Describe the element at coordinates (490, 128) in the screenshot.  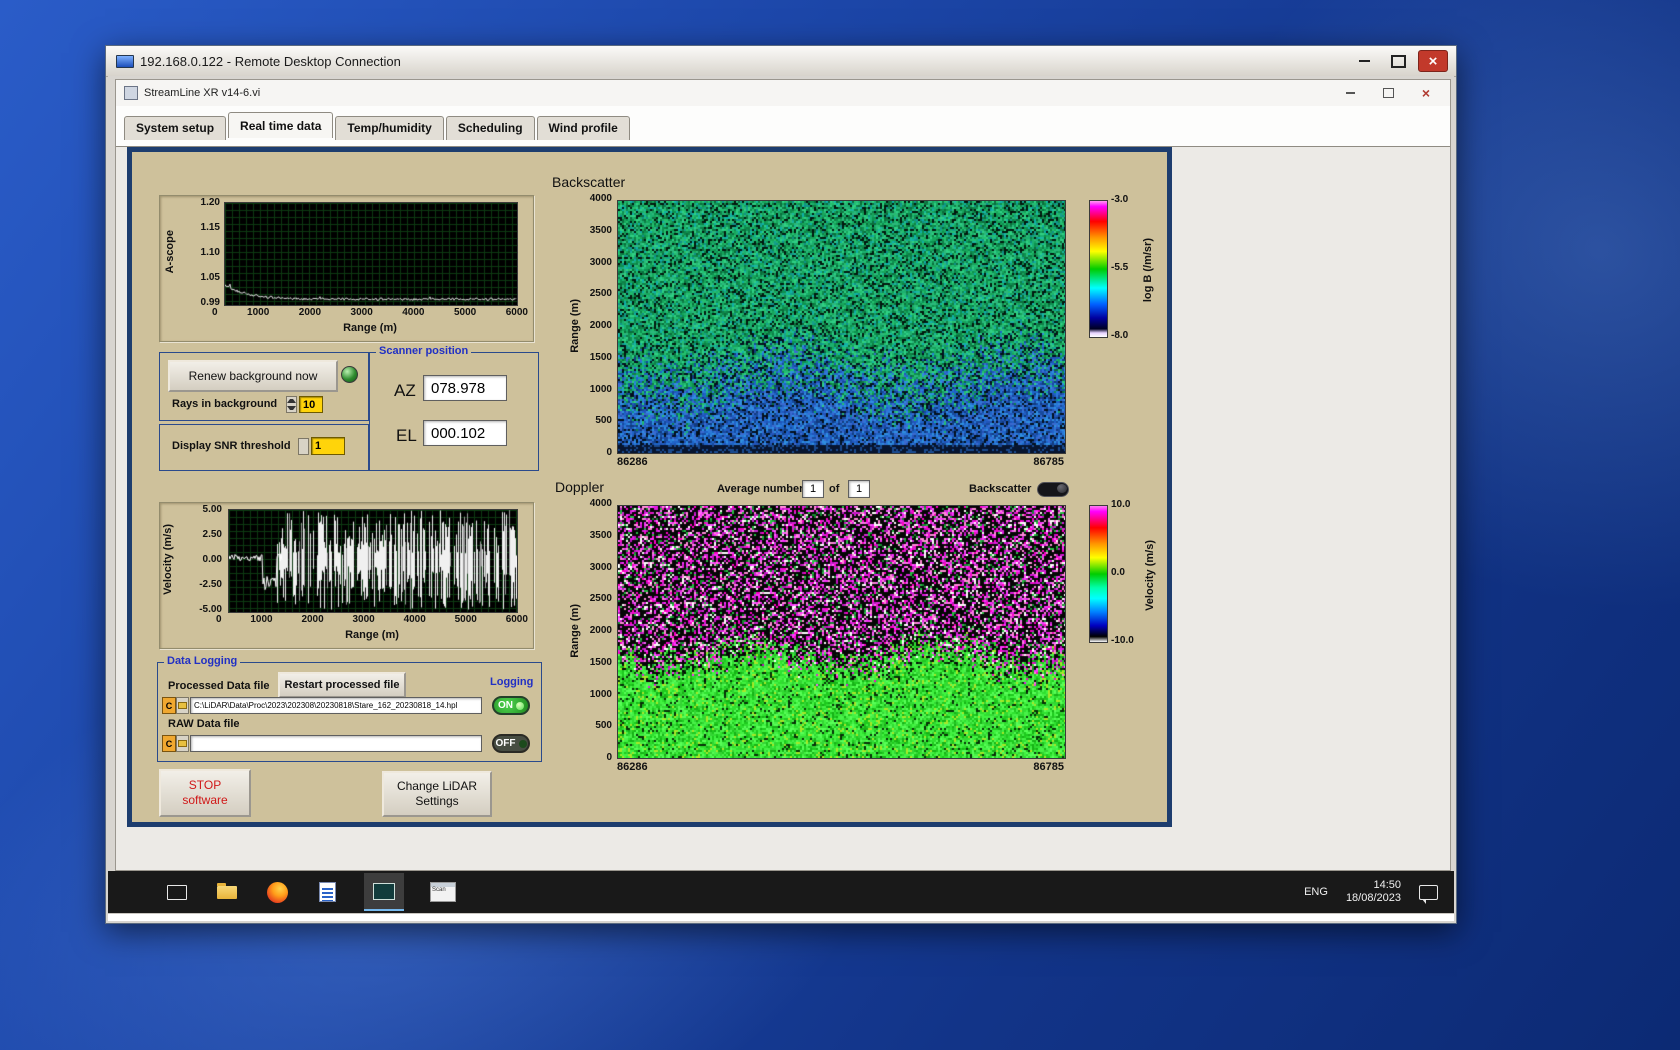
I see `tab-scheduling: Scheduling` at that location.